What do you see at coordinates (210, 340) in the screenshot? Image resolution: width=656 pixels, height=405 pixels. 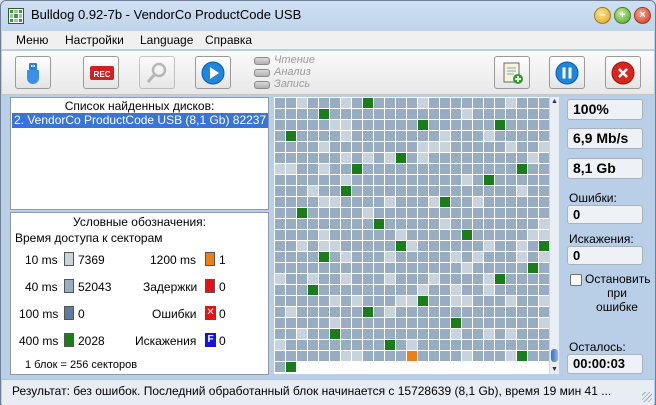 I see `distortion-f-icon: F` at bounding box center [210, 340].